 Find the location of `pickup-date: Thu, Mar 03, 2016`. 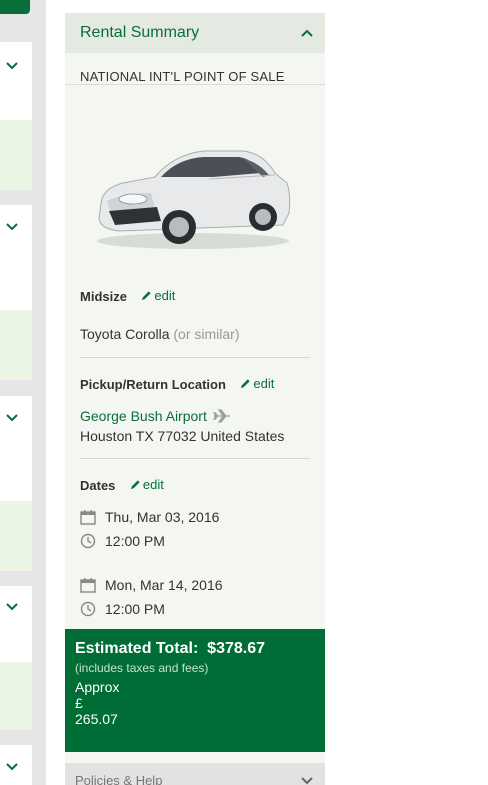

pickup-date: Thu, Mar 03, 2016 is located at coordinates (162, 517).